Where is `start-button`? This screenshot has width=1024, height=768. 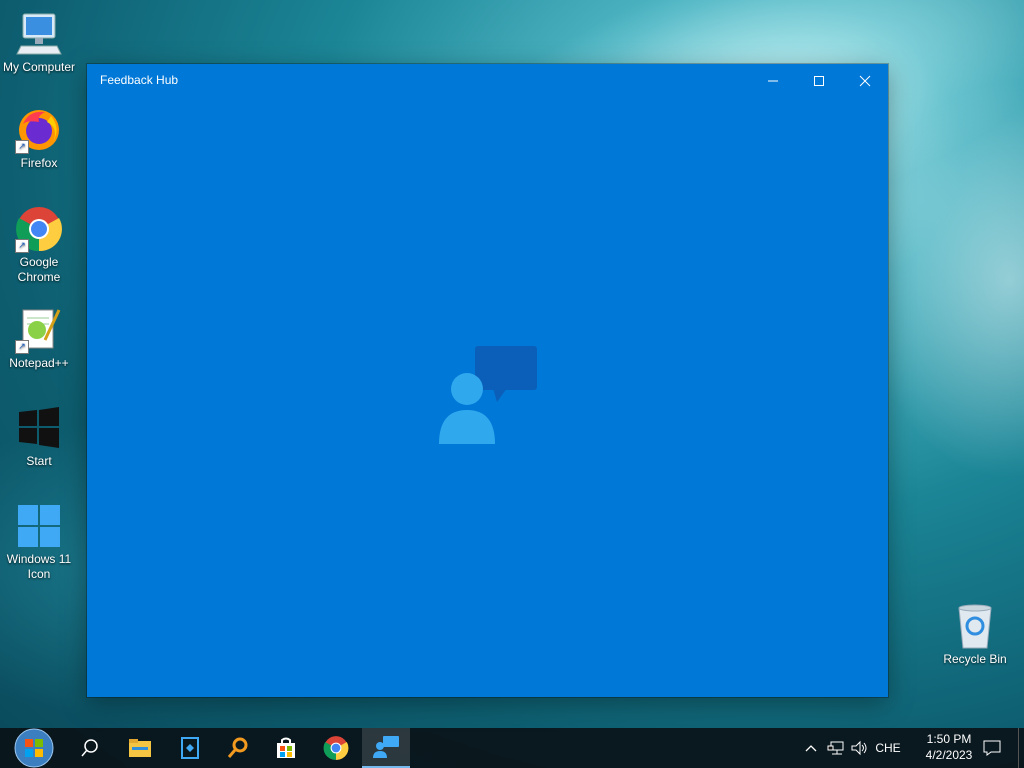
start-button is located at coordinates (34, 748).